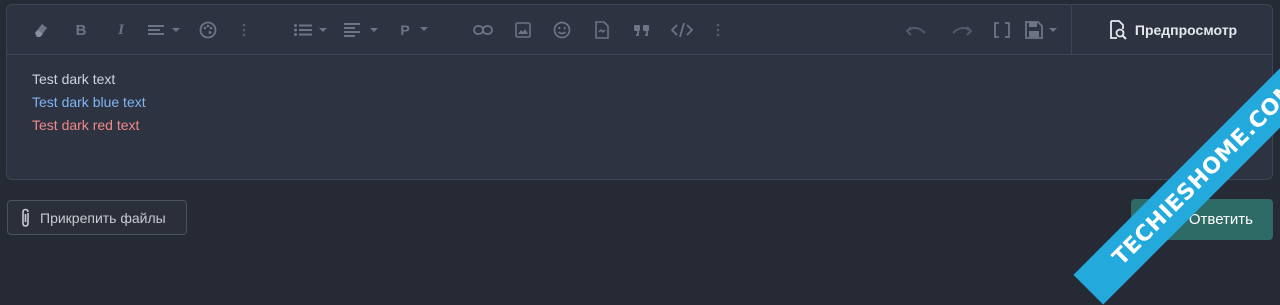 The height and width of the screenshot is (305, 1280). Describe the element at coordinates (405, 30) in the screenshot. I see `paragraph-icon: P` at that location.